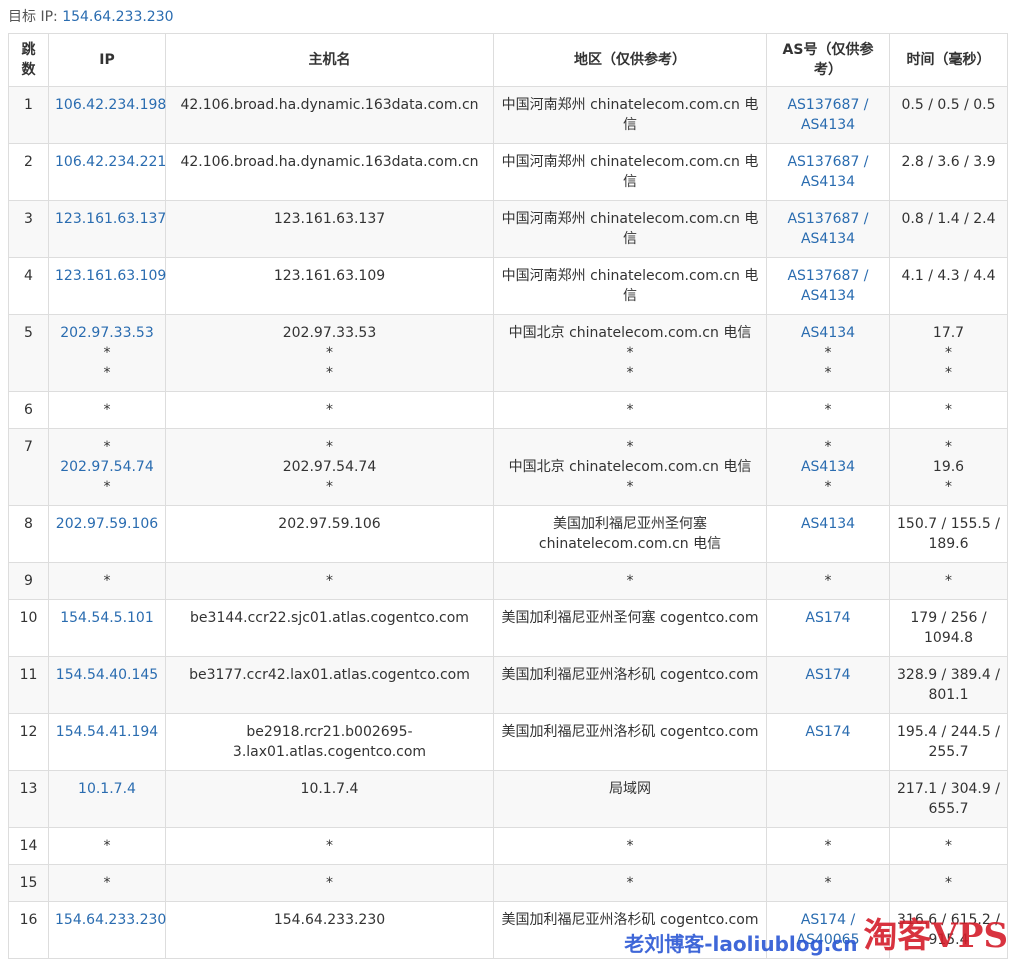 The image size is (1016, 971). What do you see at coordinates (630, 628) in the screenshot?
I see `region-cell: 美国加利福尼亚州圣何塞 cogentco.com` at bounding box center [630, 628].